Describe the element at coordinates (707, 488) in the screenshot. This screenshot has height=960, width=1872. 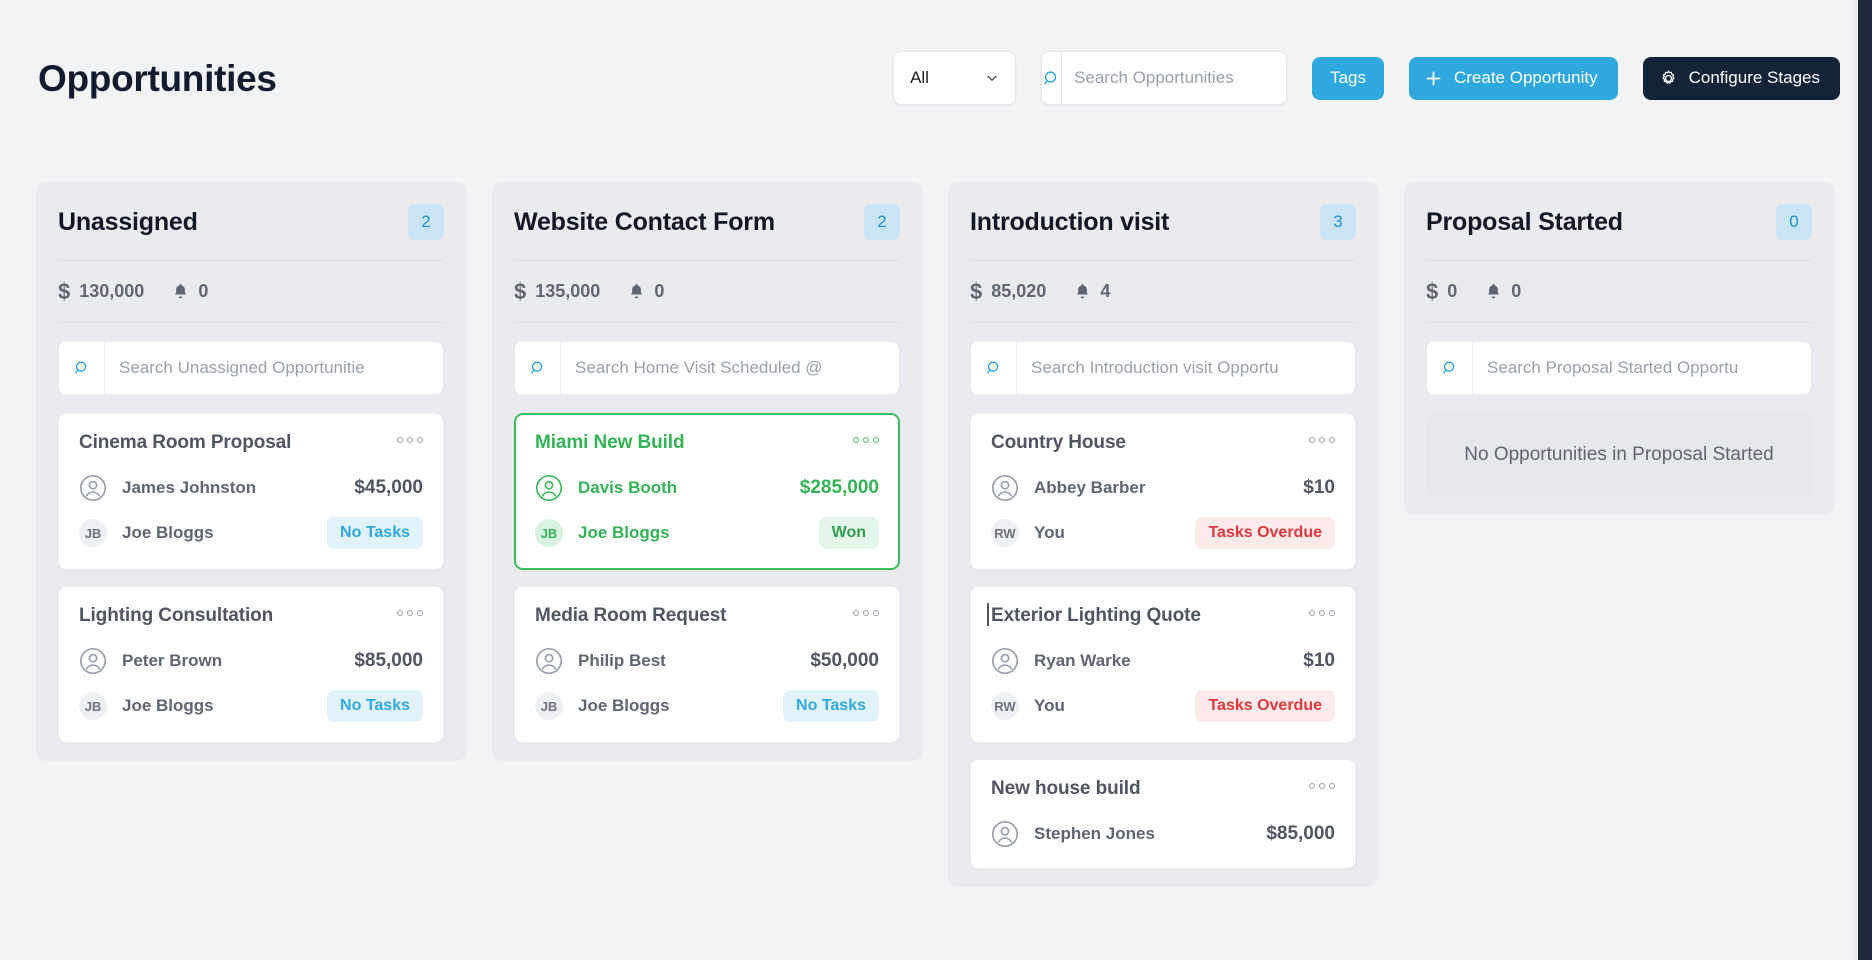
I see `opportunity-contact-row: Davis Booth $285,000` at that location.